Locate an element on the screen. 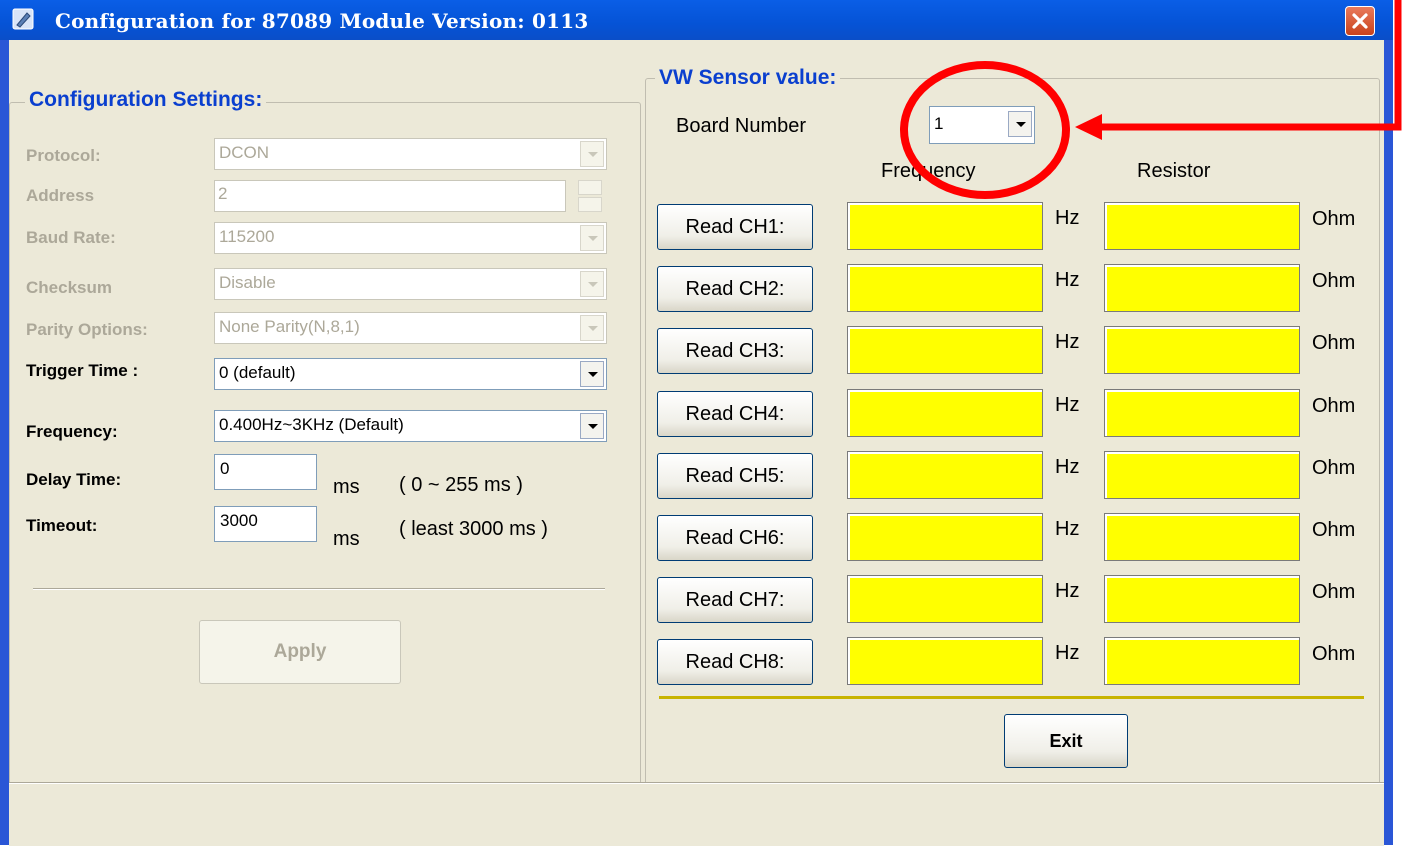 The height and width of the screenshot is (846, 1411). annotation-arrow-head is located at coordinates (1088, 127).